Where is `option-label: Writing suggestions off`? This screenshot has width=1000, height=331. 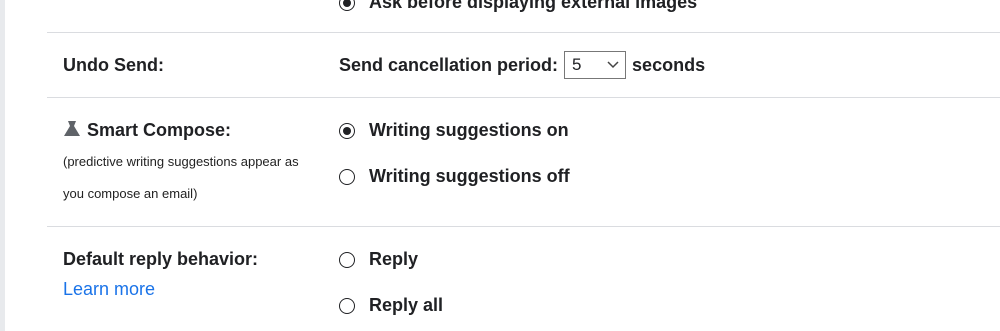 option-label: Writing suggestions off is located at coordinates (469, 176).